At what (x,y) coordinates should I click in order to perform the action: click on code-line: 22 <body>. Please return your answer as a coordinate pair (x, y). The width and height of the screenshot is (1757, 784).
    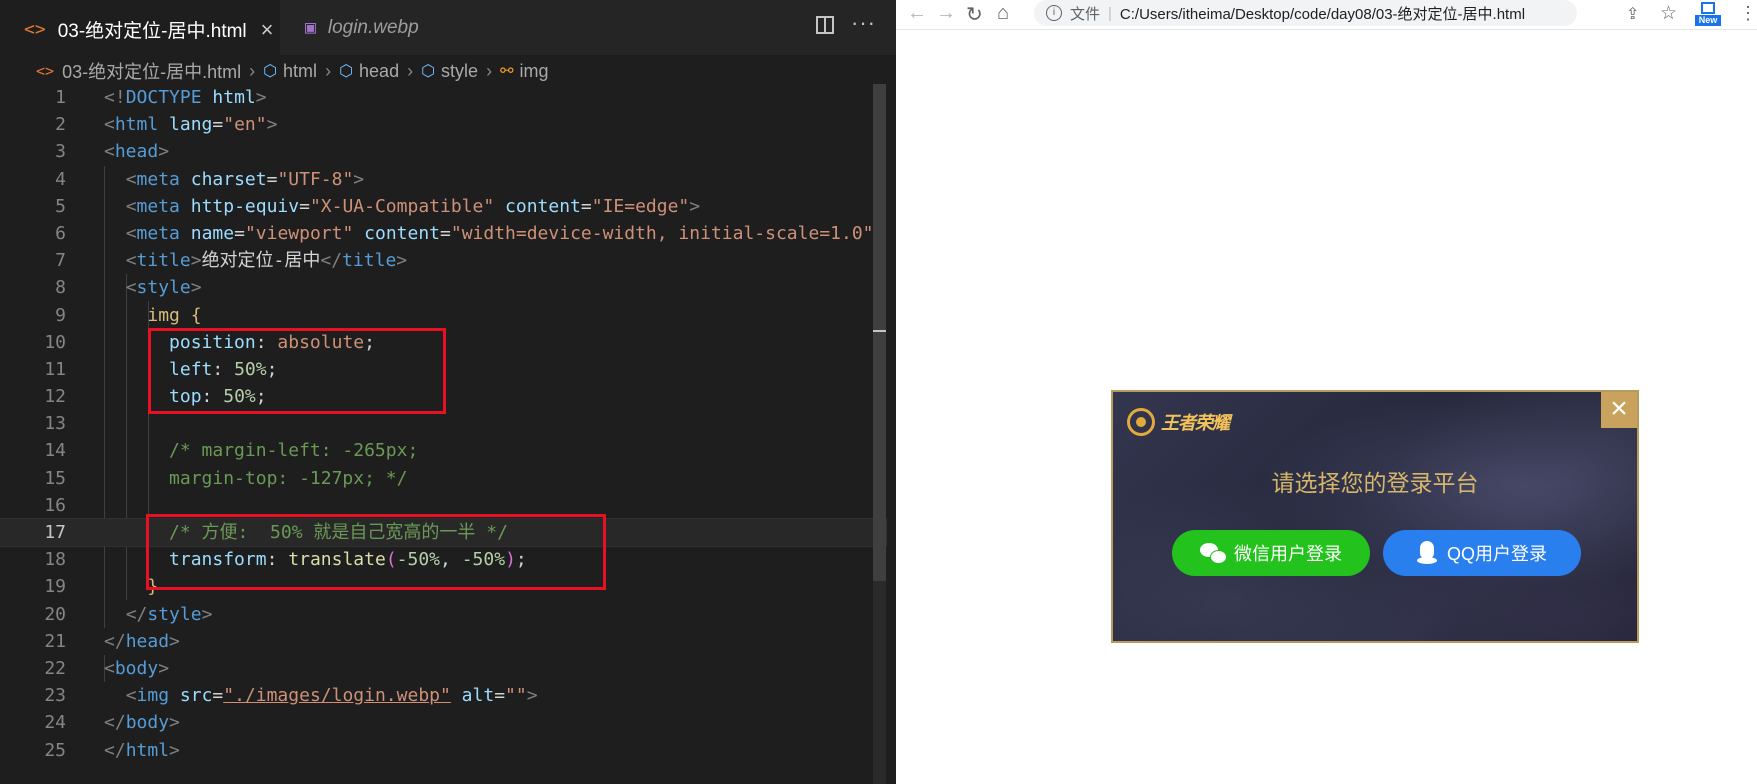
    Looking at the image, I should click on (107, 668).